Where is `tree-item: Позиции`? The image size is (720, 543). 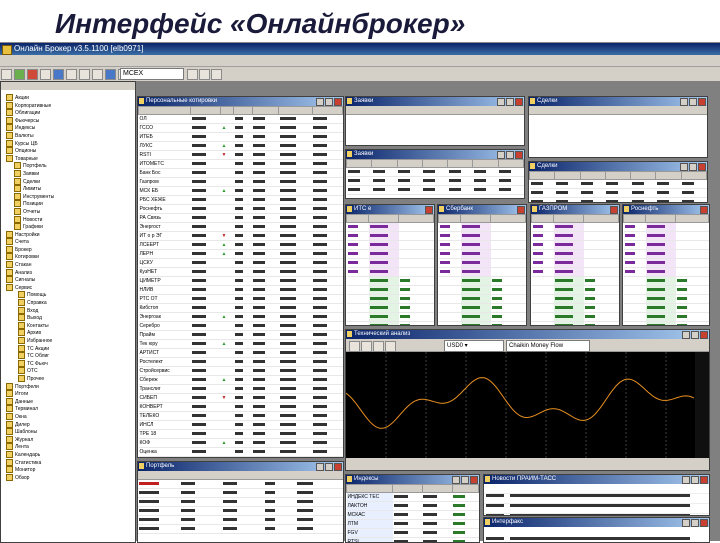 tree-item: Позиции is located at coordinates (68, 204).